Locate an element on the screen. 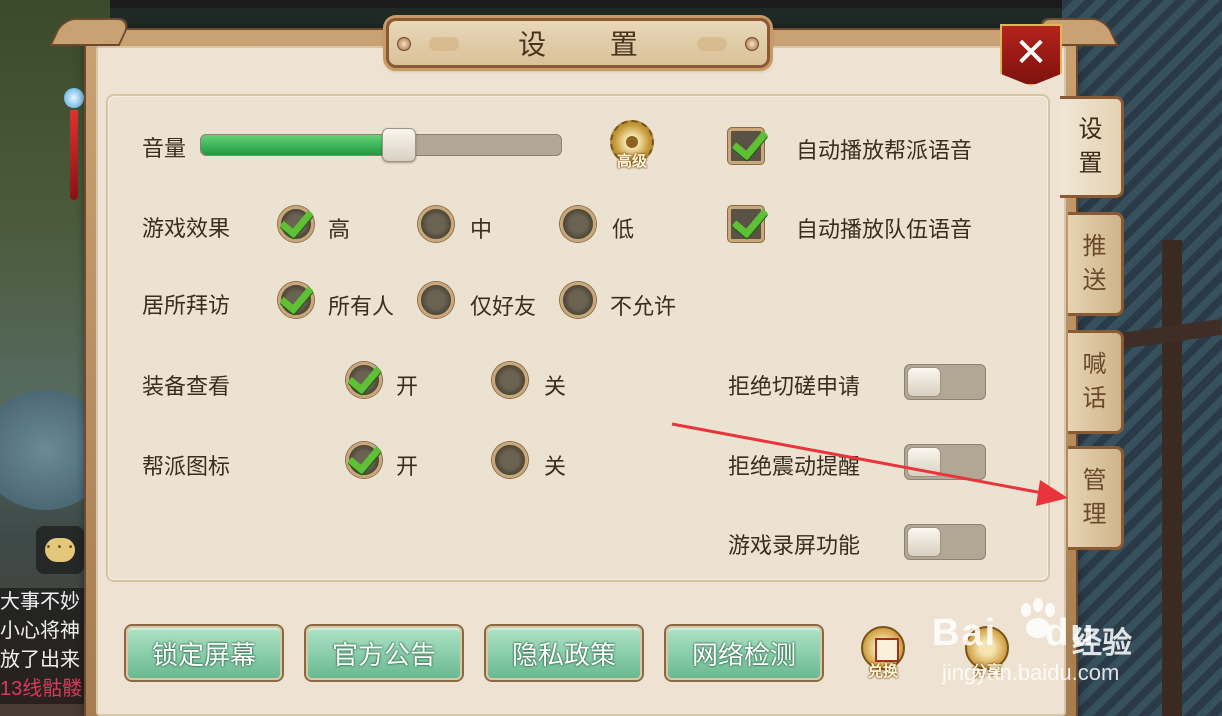 This screenshot has height=716, width=1222. tab-shout: 喊 话 is located at coordinates (1096, 382).